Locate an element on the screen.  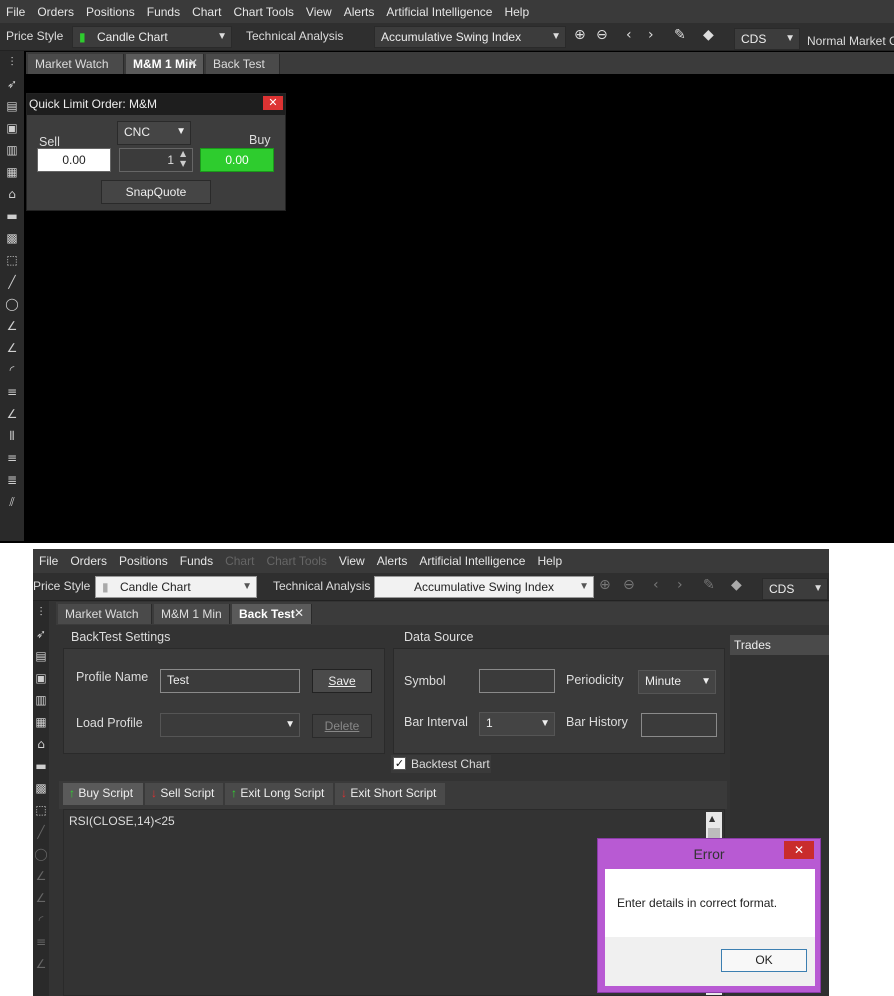
symbol-input is located at coordinates (517, 681).